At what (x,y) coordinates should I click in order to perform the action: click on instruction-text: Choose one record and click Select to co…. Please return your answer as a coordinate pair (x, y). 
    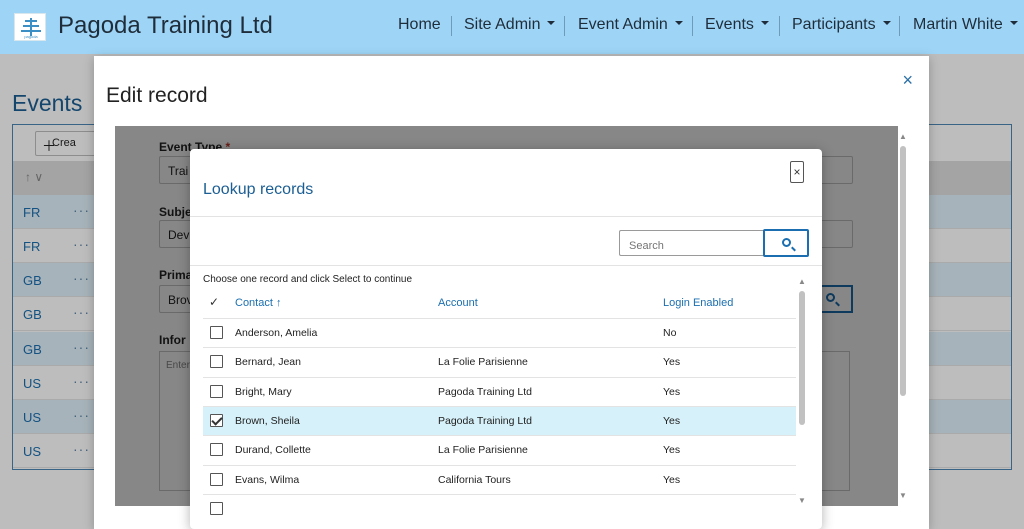
    Looking at the image, I should click on (308, 279).